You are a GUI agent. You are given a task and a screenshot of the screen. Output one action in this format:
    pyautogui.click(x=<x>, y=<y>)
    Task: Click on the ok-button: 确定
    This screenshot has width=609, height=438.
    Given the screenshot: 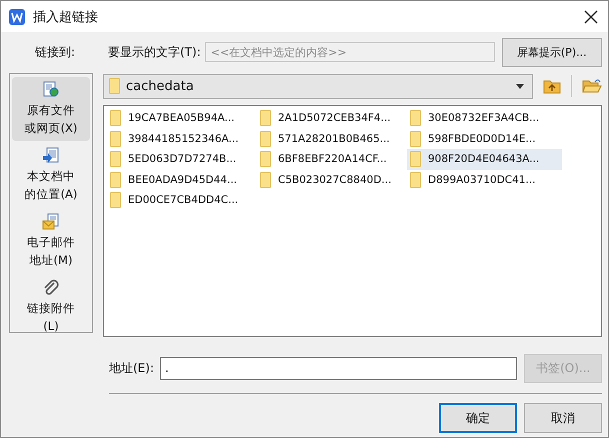 What is the action you would take?
    pyautogui.click(x=478, y=418)
    